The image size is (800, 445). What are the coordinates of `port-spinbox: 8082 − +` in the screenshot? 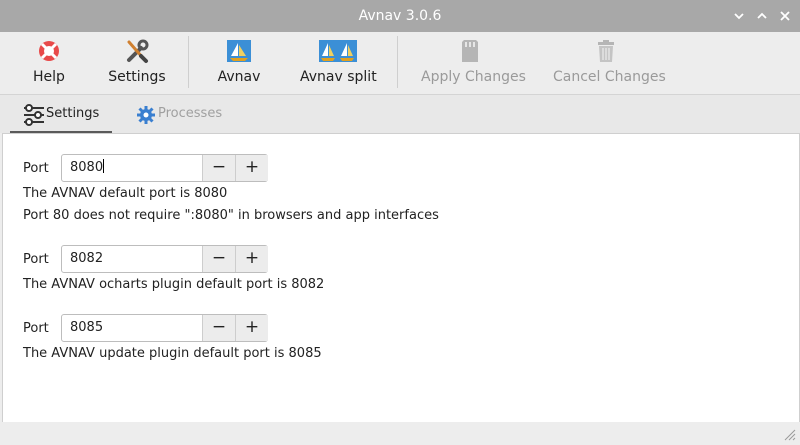 It's located at (164, 259).